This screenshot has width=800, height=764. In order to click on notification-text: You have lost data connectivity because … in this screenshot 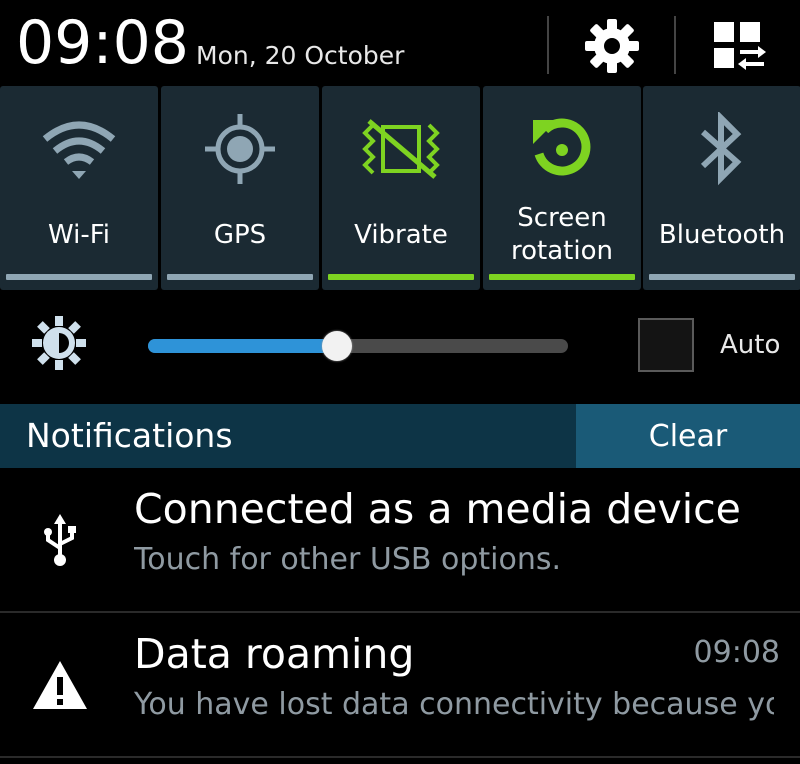, I will do `click(454, 704)`.